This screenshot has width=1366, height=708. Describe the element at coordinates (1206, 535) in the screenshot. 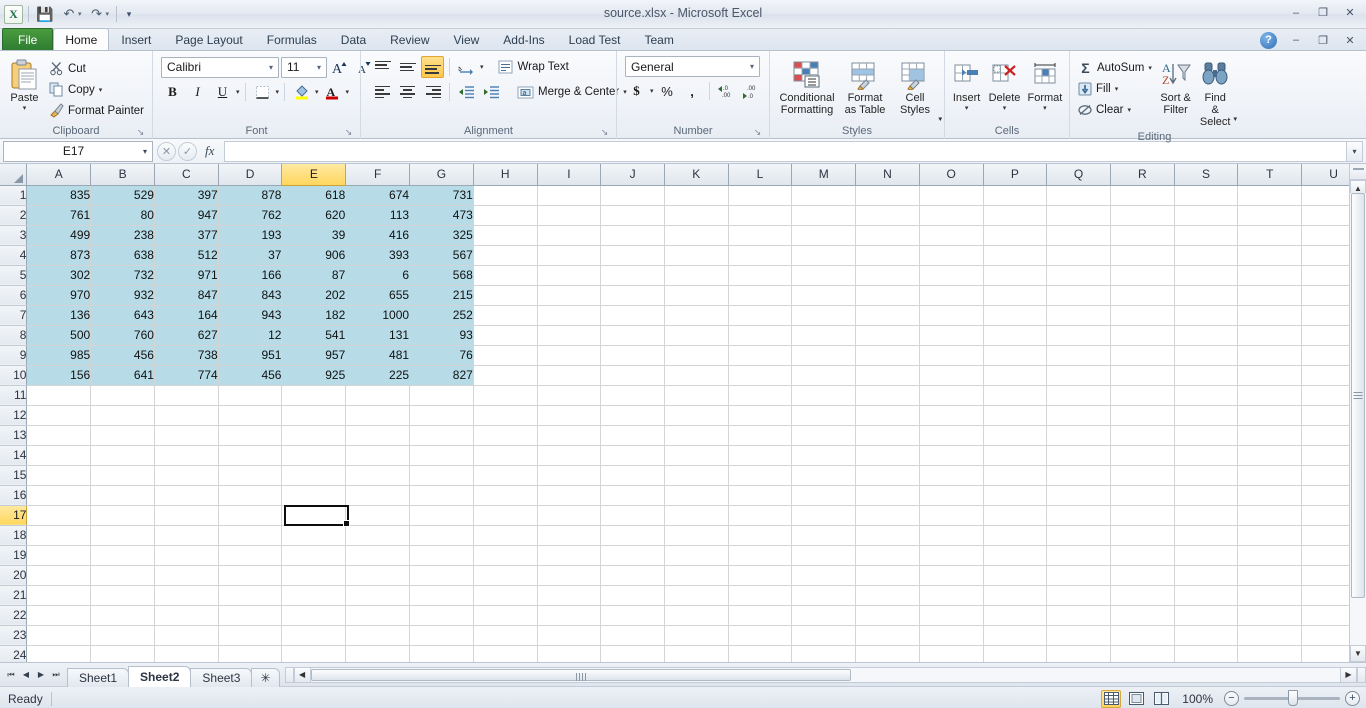

I see `cell-S18` at that location.